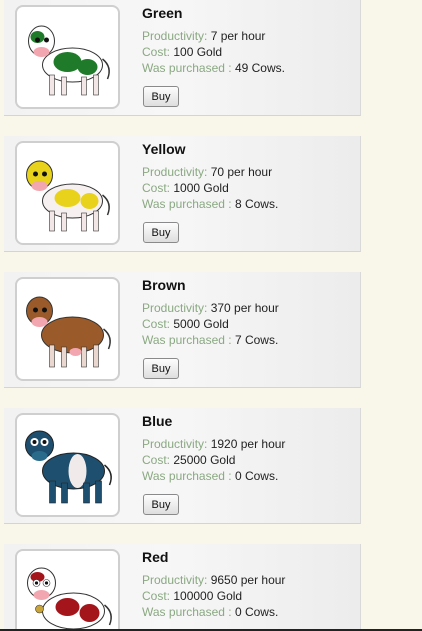 The width and height of the screenshot is (422, 631). I want to click on cost-line: Cost: 5000 Gold, so click(185, 324).